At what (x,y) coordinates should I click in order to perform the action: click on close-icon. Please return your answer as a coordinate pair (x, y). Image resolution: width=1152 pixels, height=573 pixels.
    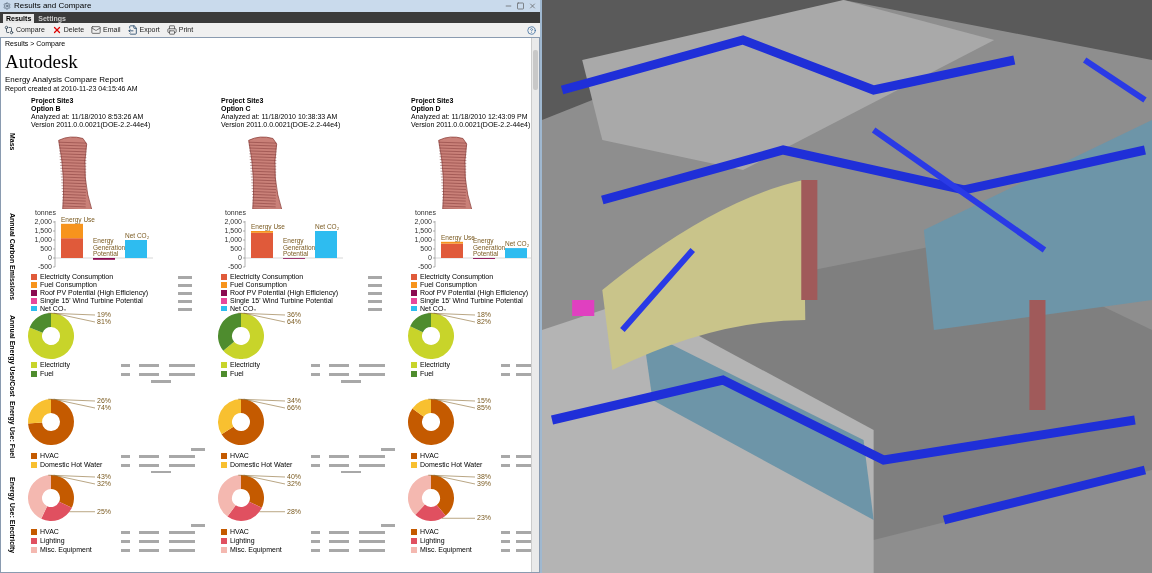
    Looking at the image, I should click on (532, 6).